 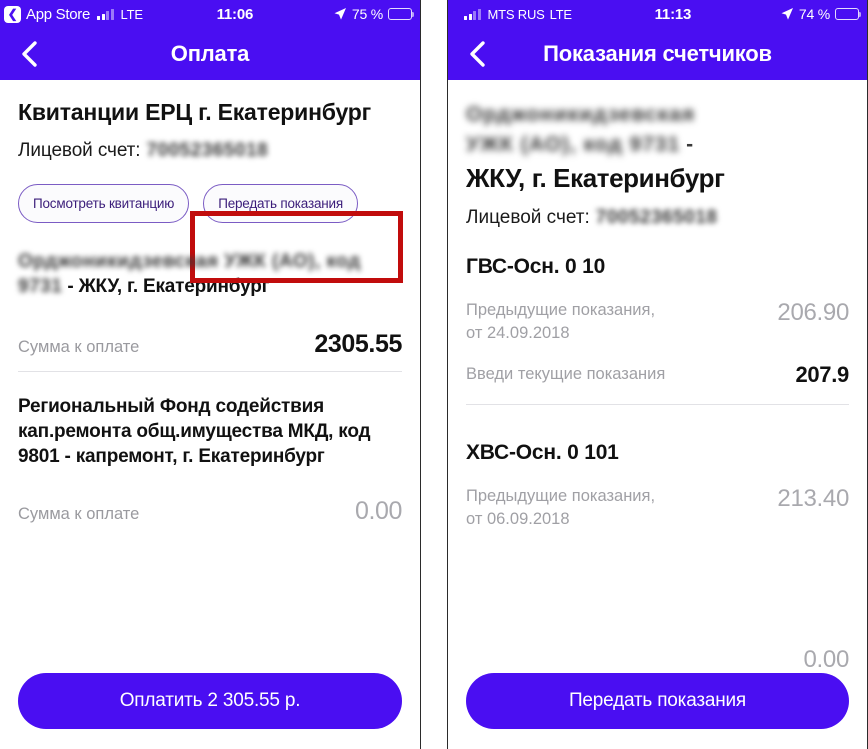 I want to click on meter-name-hvs: ХВС-Осн. 0 101, so click(x=542, y=452).